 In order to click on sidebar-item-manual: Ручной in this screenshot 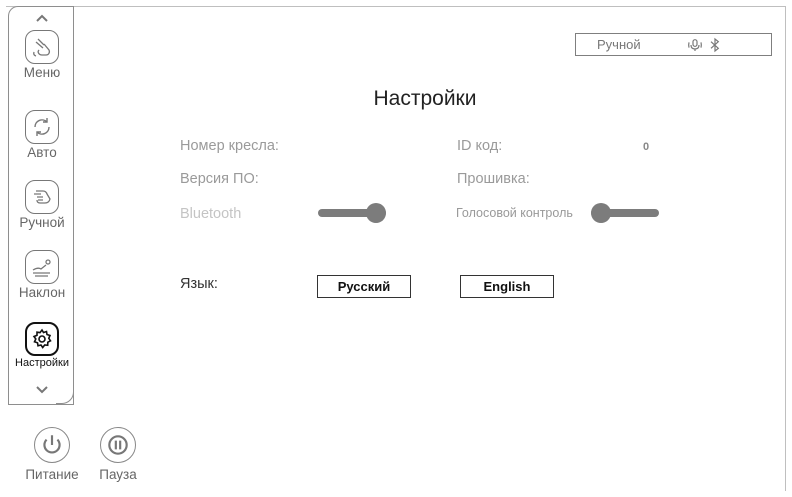, I will do `click(42, 205)`.